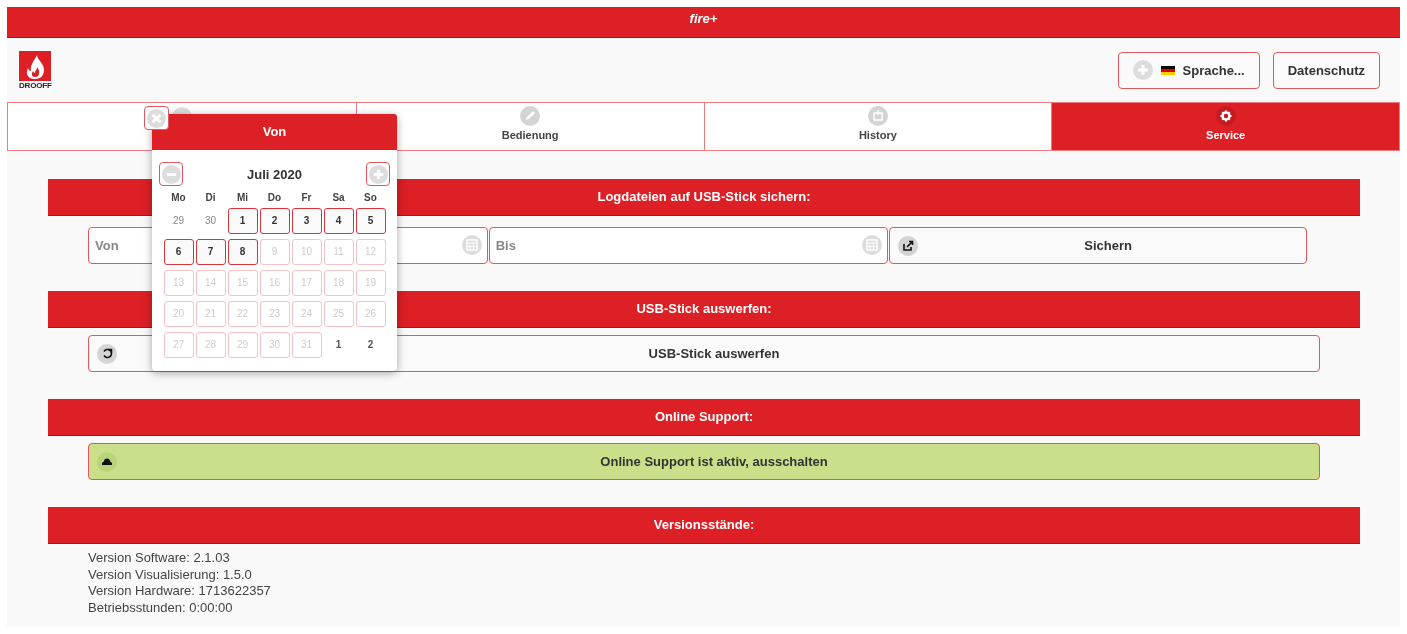  Describe the element at coordinates (274, 132) in the screenshot. I see `popup-title: Von` at that location.